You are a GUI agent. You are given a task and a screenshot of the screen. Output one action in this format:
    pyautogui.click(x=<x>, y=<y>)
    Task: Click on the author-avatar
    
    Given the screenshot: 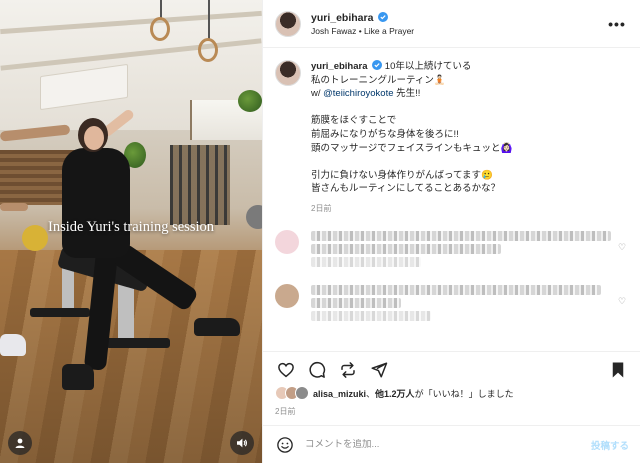 What is the action you would take?
    pyautogui.click(x=288, y=23)
    